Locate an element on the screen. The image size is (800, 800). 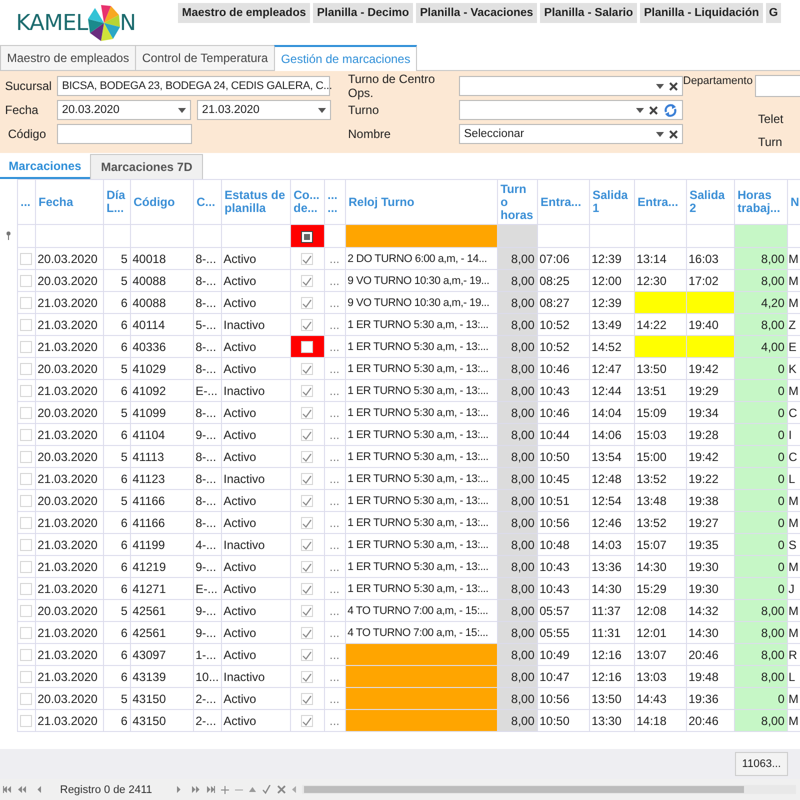
column-header: Fecha is located at coordinates (69, 202).